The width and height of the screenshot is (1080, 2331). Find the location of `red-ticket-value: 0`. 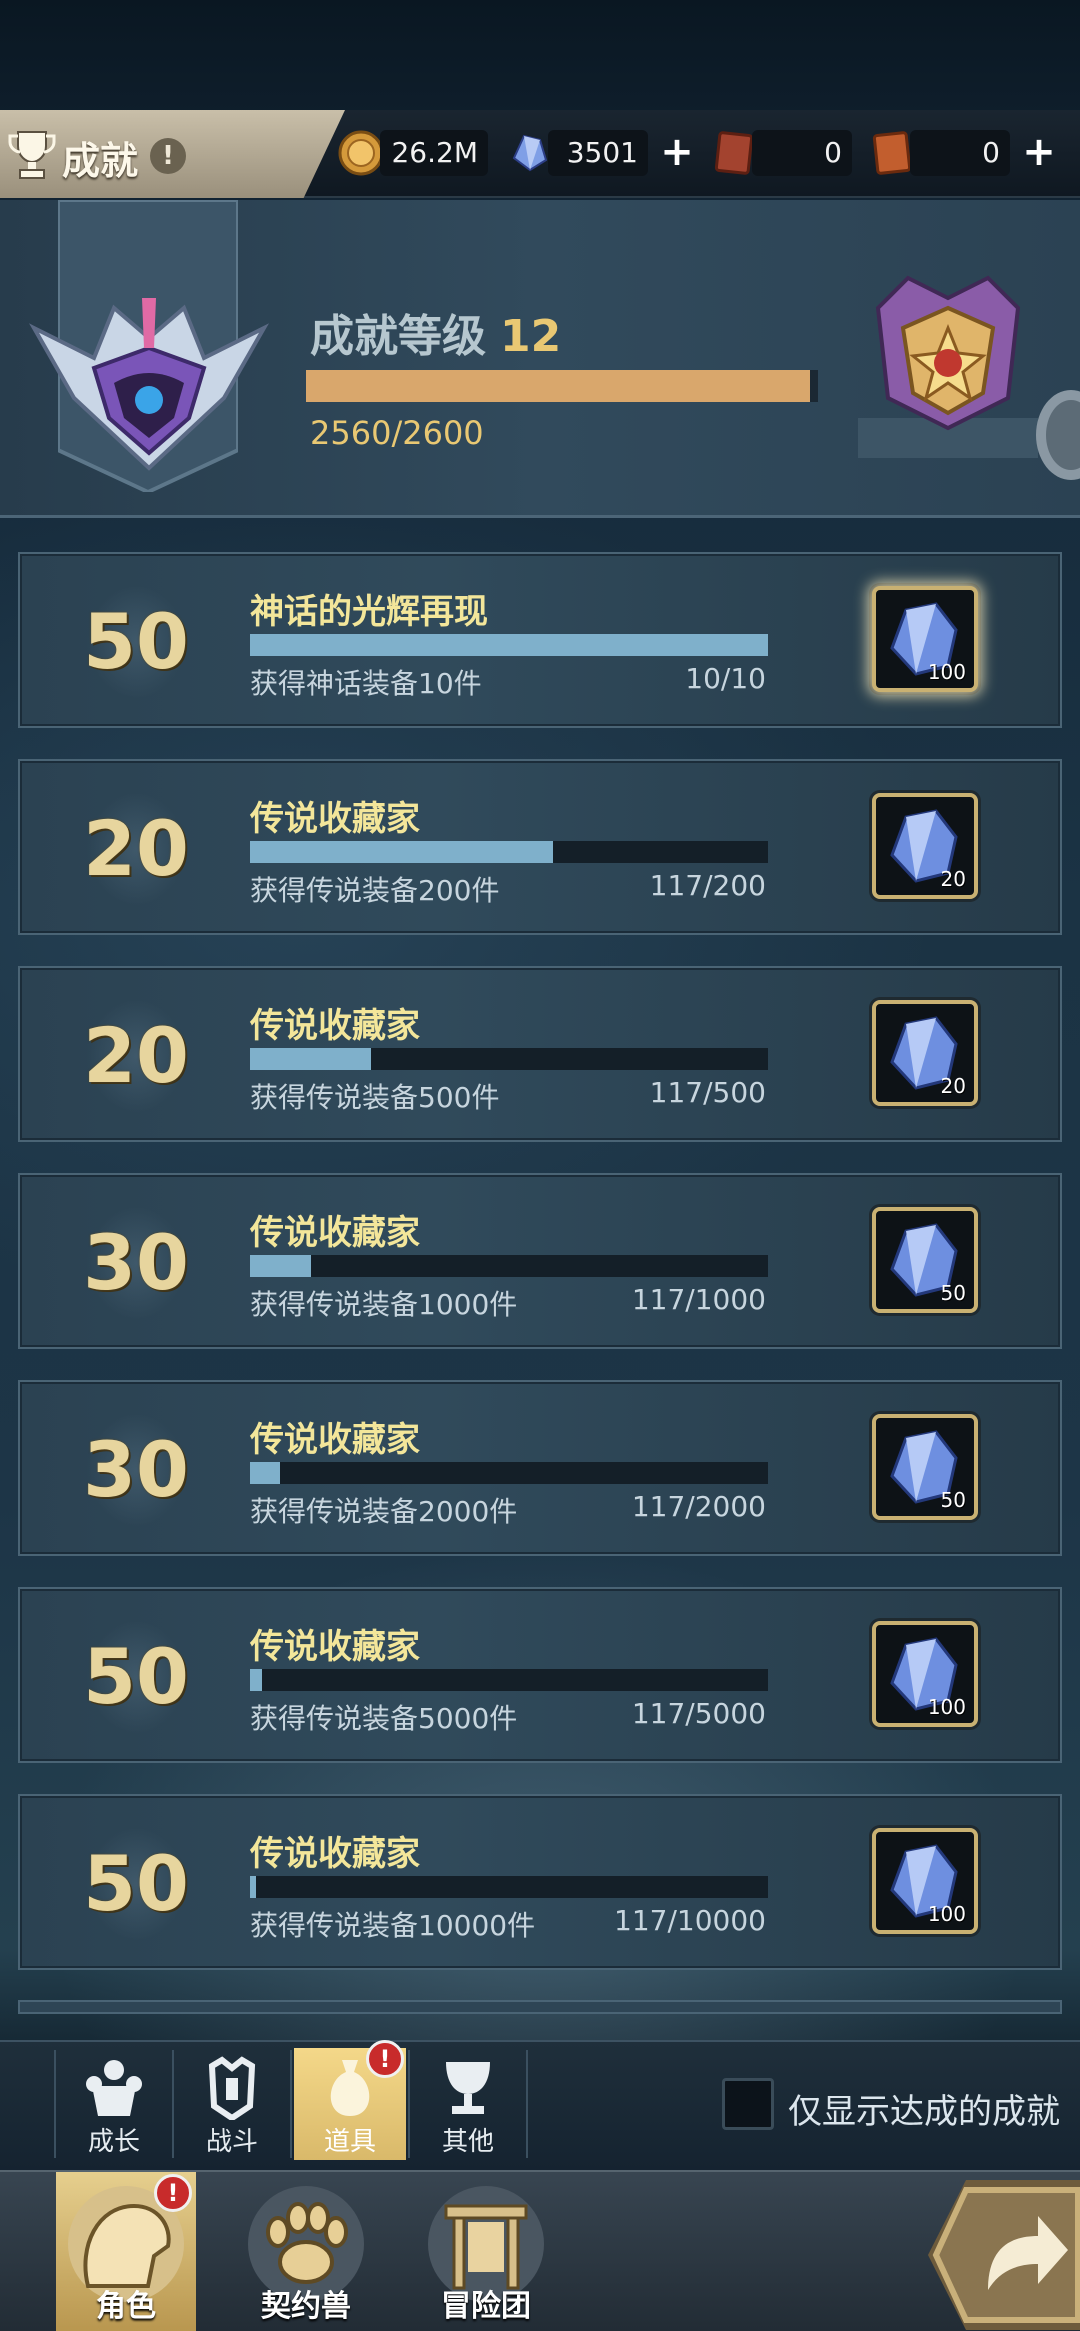

red-ticket-value: 0 is located at coordinates (833, 152).